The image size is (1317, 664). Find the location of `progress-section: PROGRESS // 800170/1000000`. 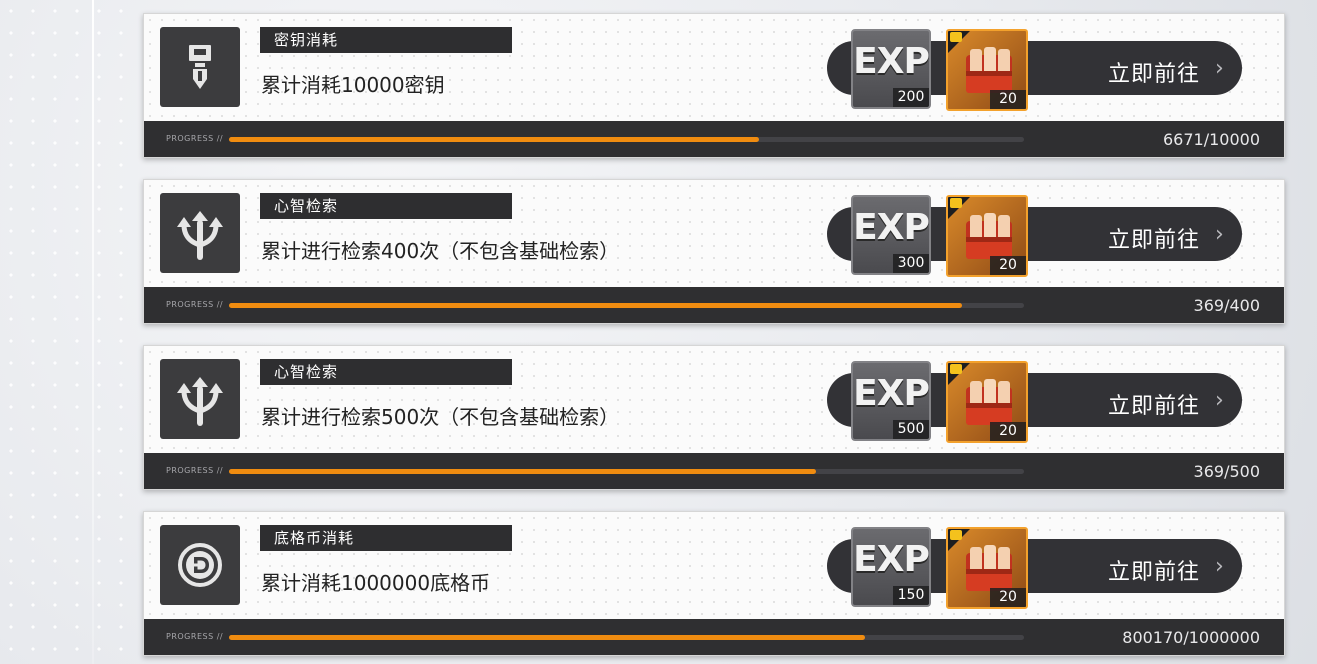

progress-section: PROGRESS // 800170/1000000 is located at coordinates (714, 637).